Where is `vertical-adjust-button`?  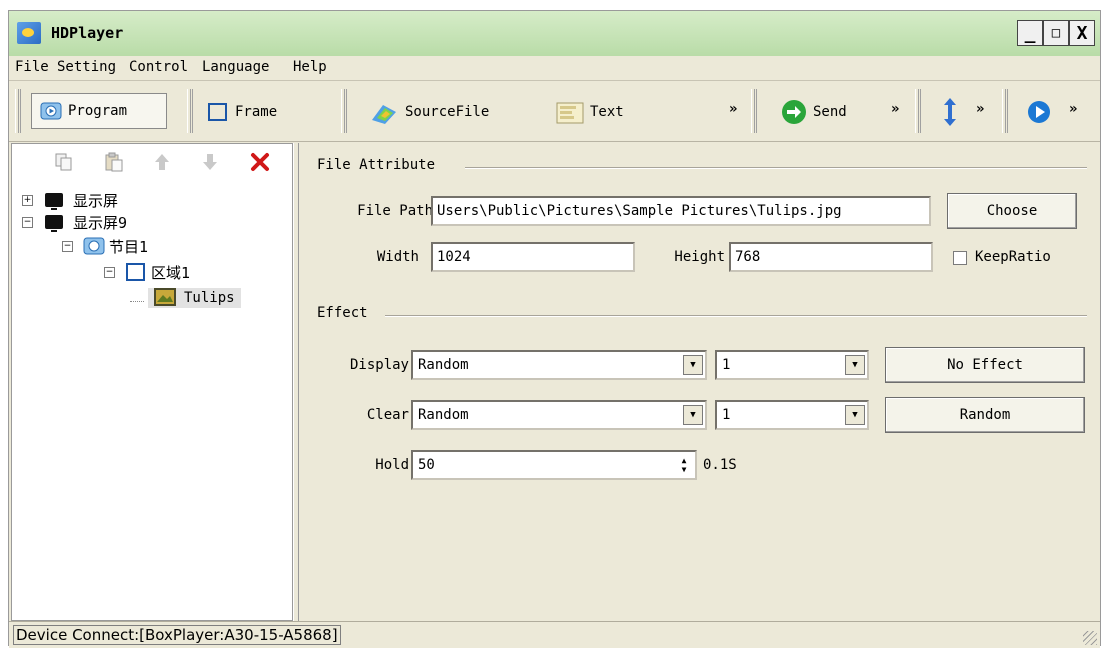 vertical-adjust-button is located at coordinates (950, 112).